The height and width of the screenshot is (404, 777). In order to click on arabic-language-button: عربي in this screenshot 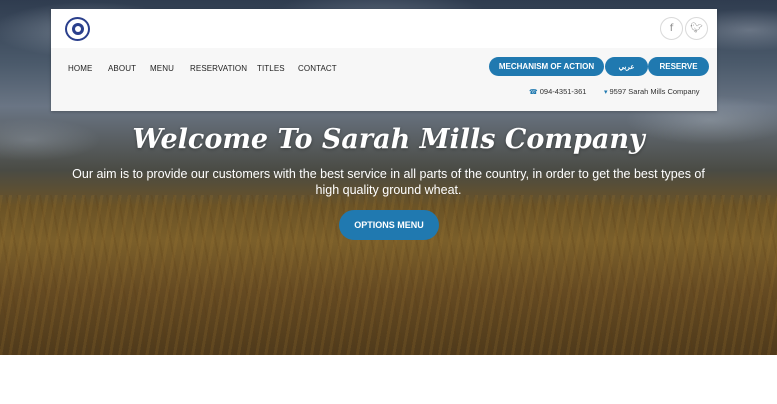, I will do `click(626, 66)`.